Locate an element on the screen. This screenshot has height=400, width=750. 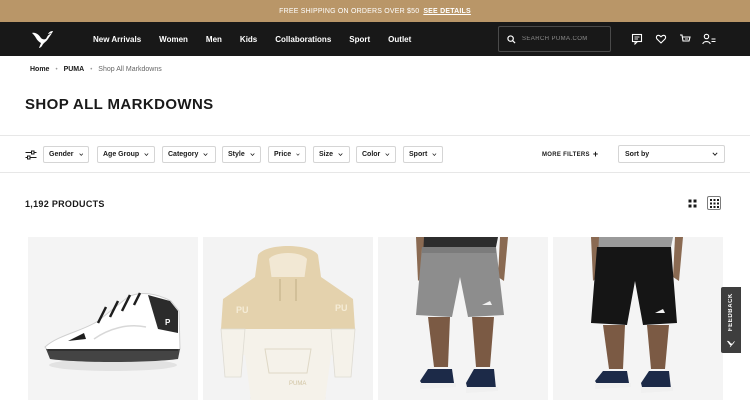
white-sneaker-image: P is located at coordinates (113, 318).